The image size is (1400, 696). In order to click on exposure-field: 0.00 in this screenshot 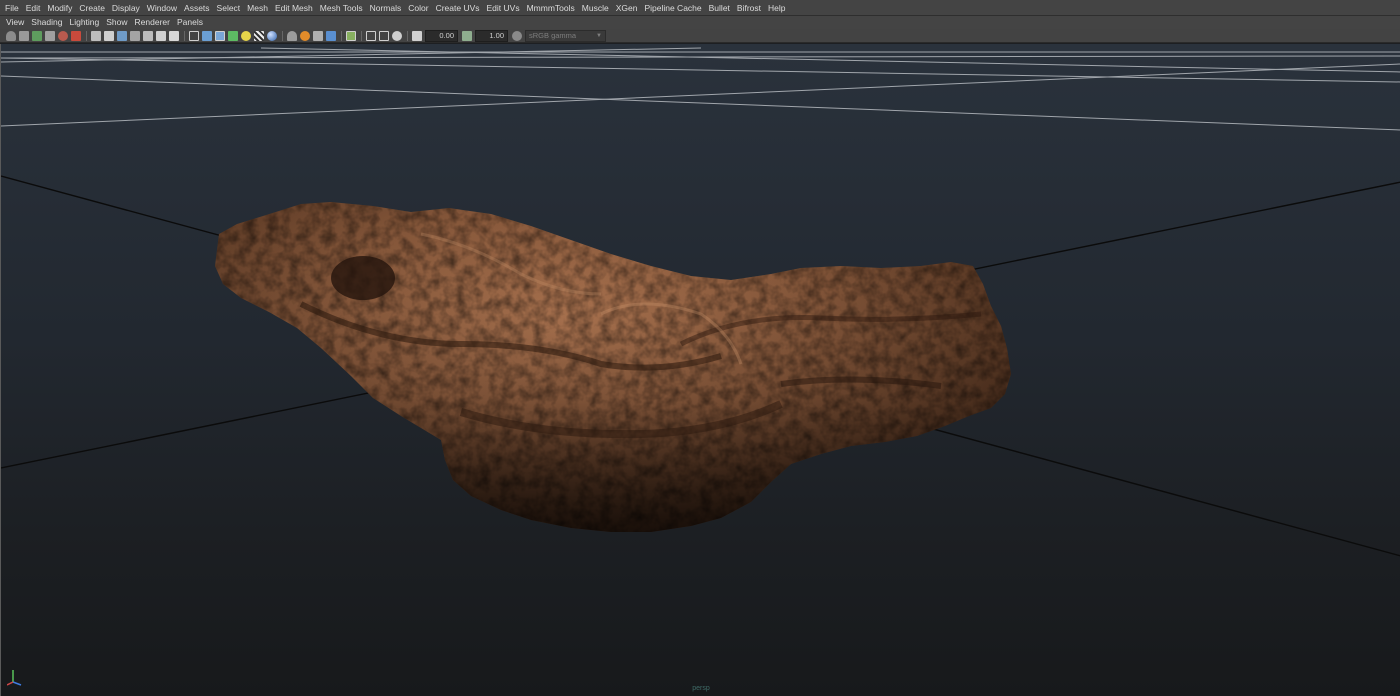, I will do `click(441, 35)`.